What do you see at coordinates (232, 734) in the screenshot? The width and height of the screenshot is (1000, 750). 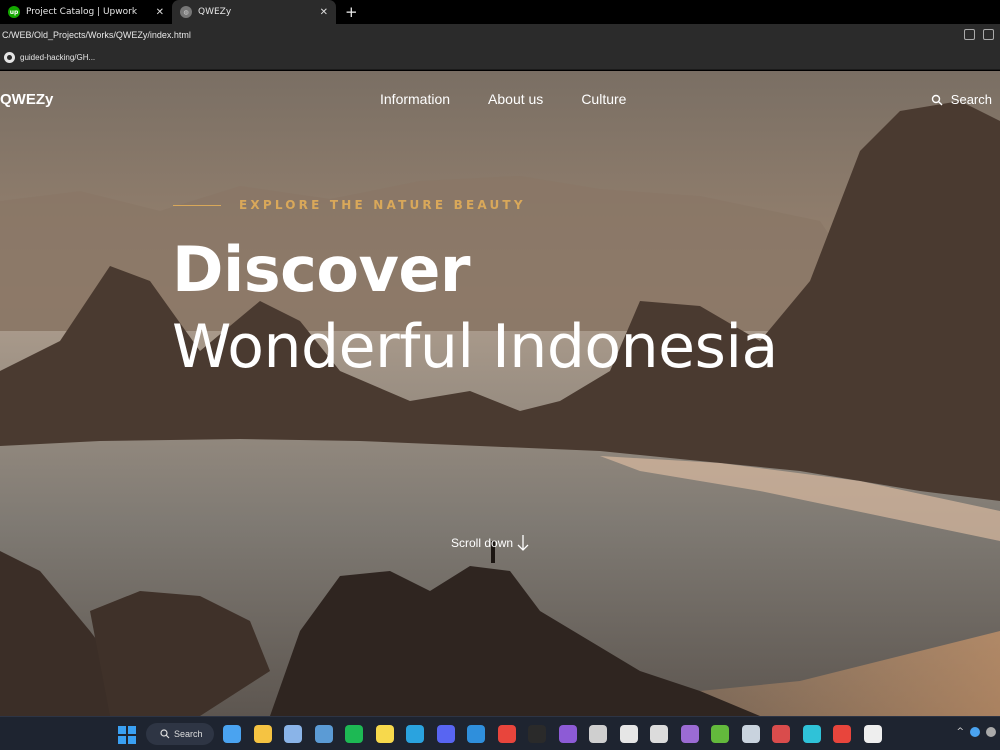 I see `desktop-icon` at bounding box center [232, 734].